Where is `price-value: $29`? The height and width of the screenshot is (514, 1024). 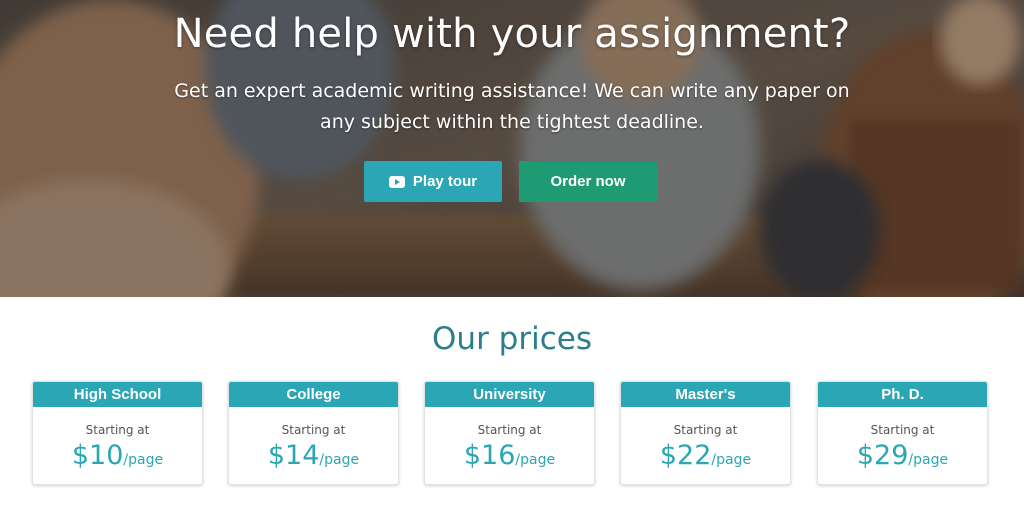
price-value: $29 is located at coordinates (882, 455).